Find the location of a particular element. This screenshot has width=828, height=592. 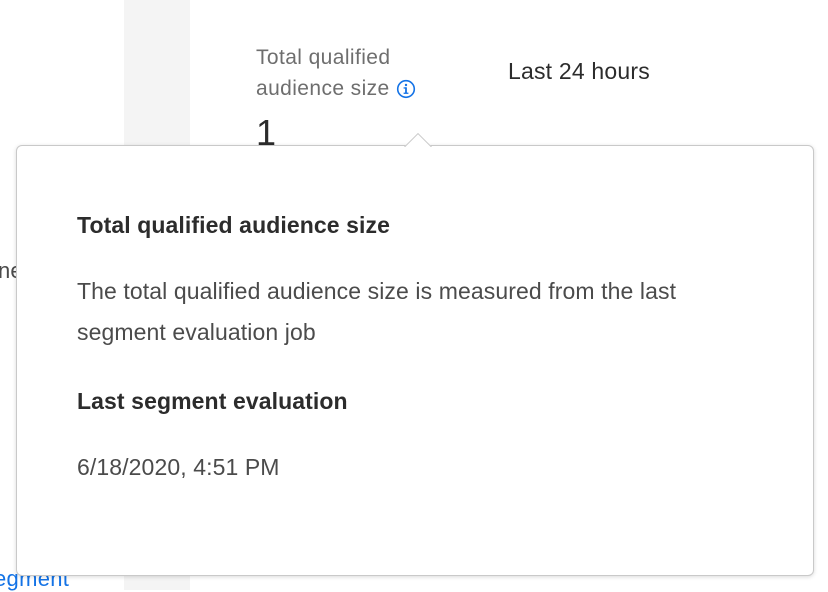

popover-title: Total qualified audience size is located at coordinates (234, 225).